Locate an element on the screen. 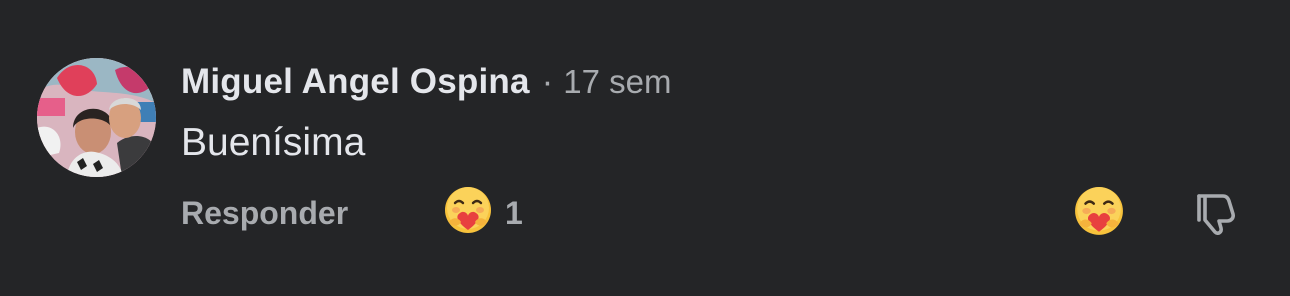  author-name: Miguel Angel Ospina is located at coordinates (355, 82).